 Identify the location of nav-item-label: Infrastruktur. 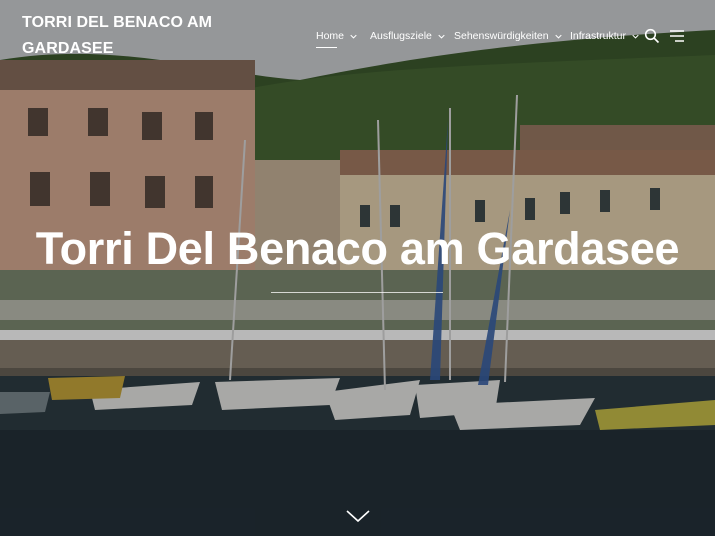
(598, 36).